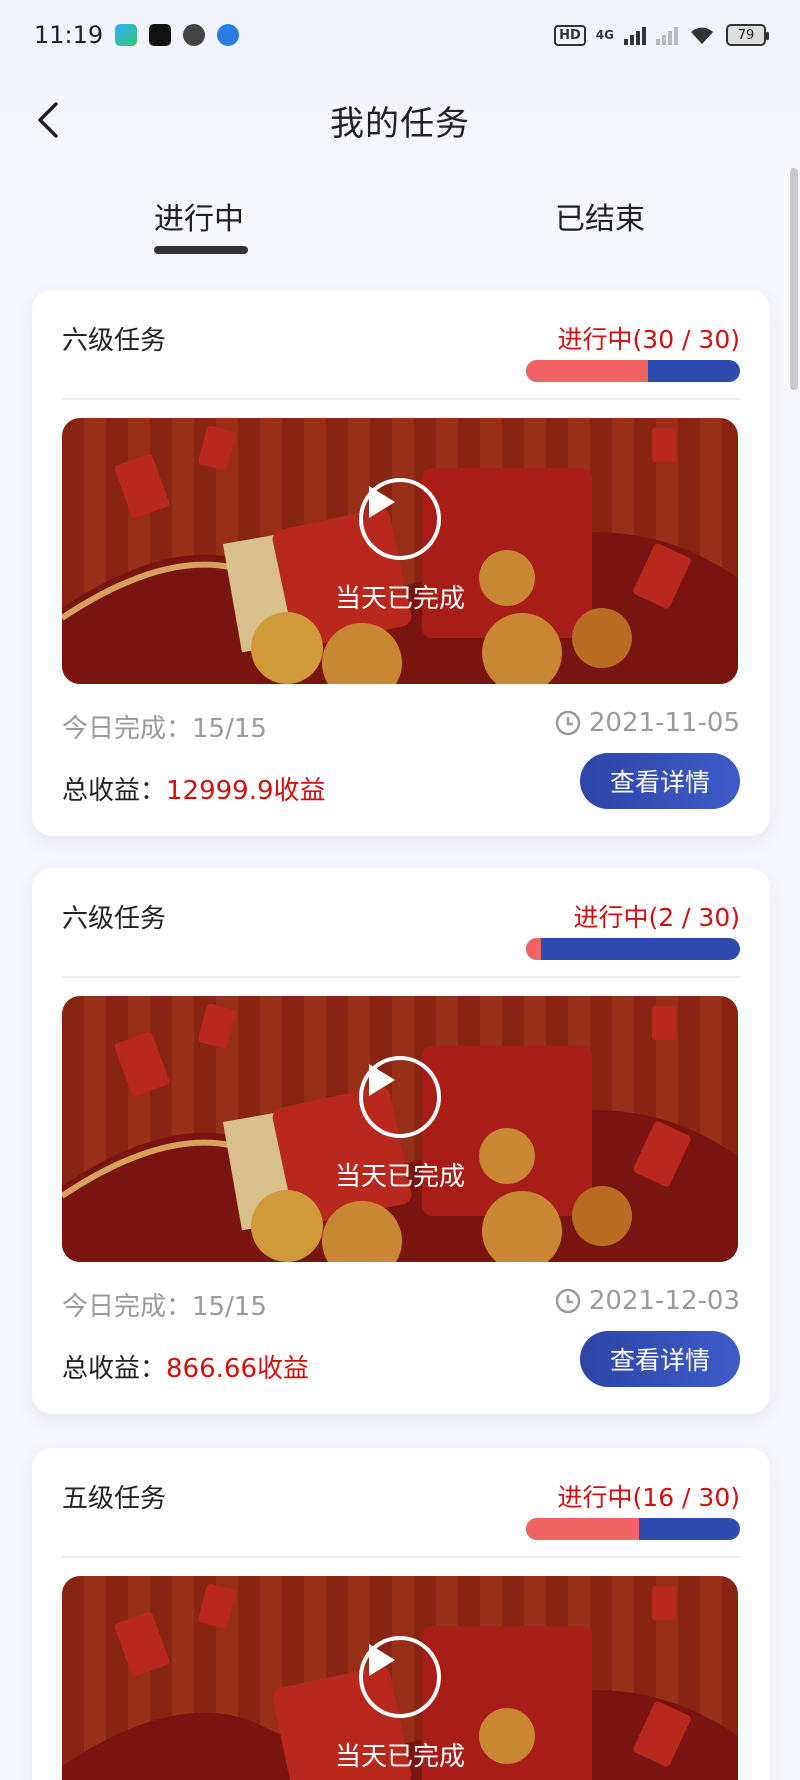 The image size is (800, 1780). Describe the element at coordinates (126, 35) in the screenshot. I see `app-notification-icon` at that location.